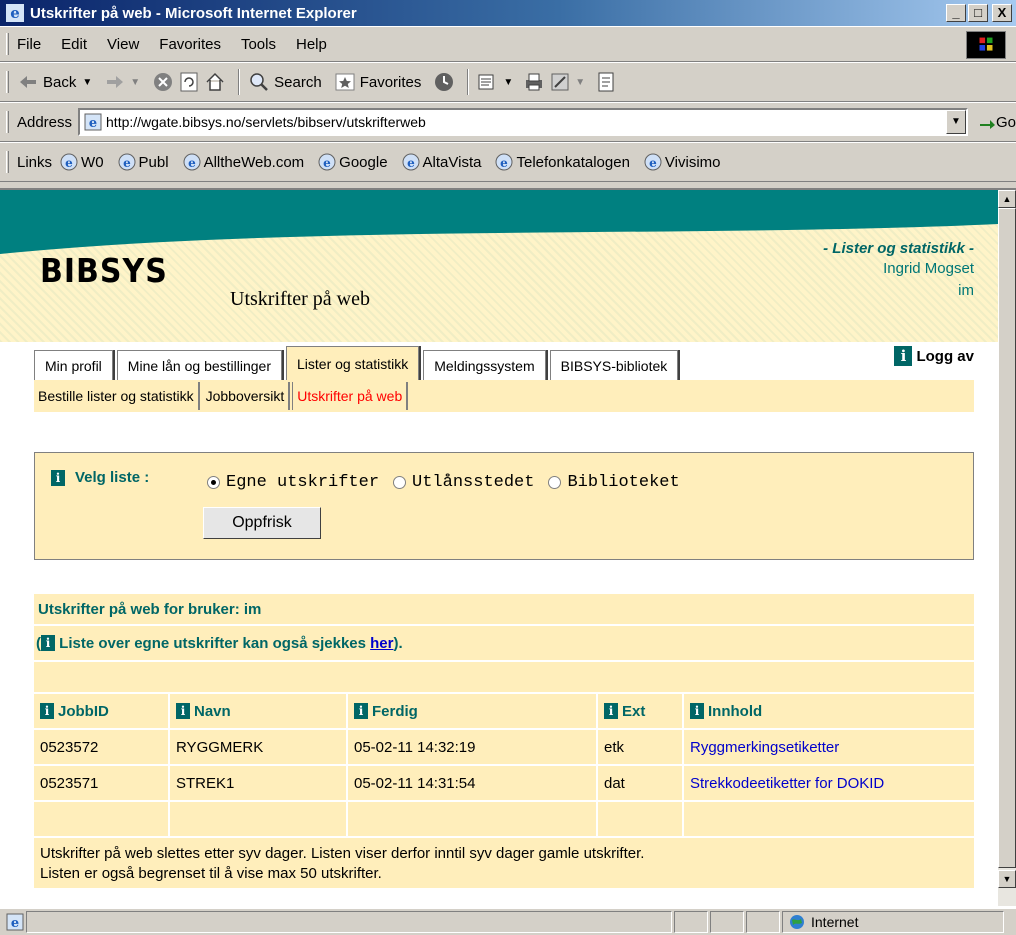 This screenshot has width=1016, height=935. I want to click on home-icon, so click(215, 82).